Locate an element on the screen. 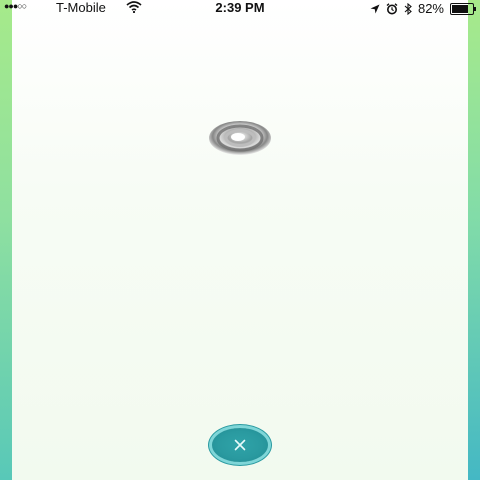 This screenshot has height=480, width=480. battery-icon is located at coordinates (463, 8).